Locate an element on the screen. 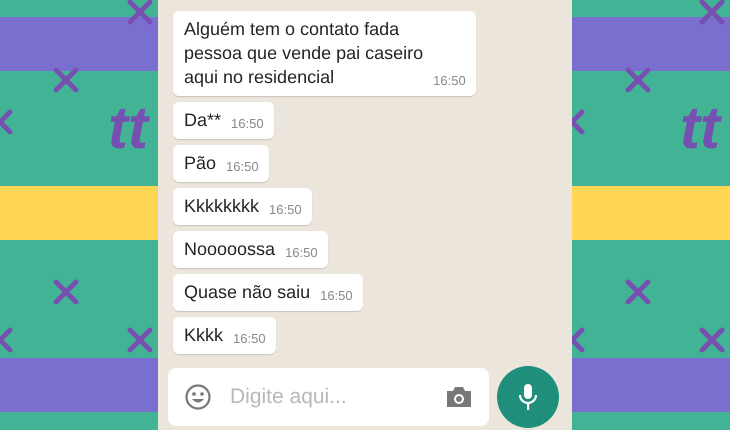  message-text: Kkkk is located at coordinates (204, 335).